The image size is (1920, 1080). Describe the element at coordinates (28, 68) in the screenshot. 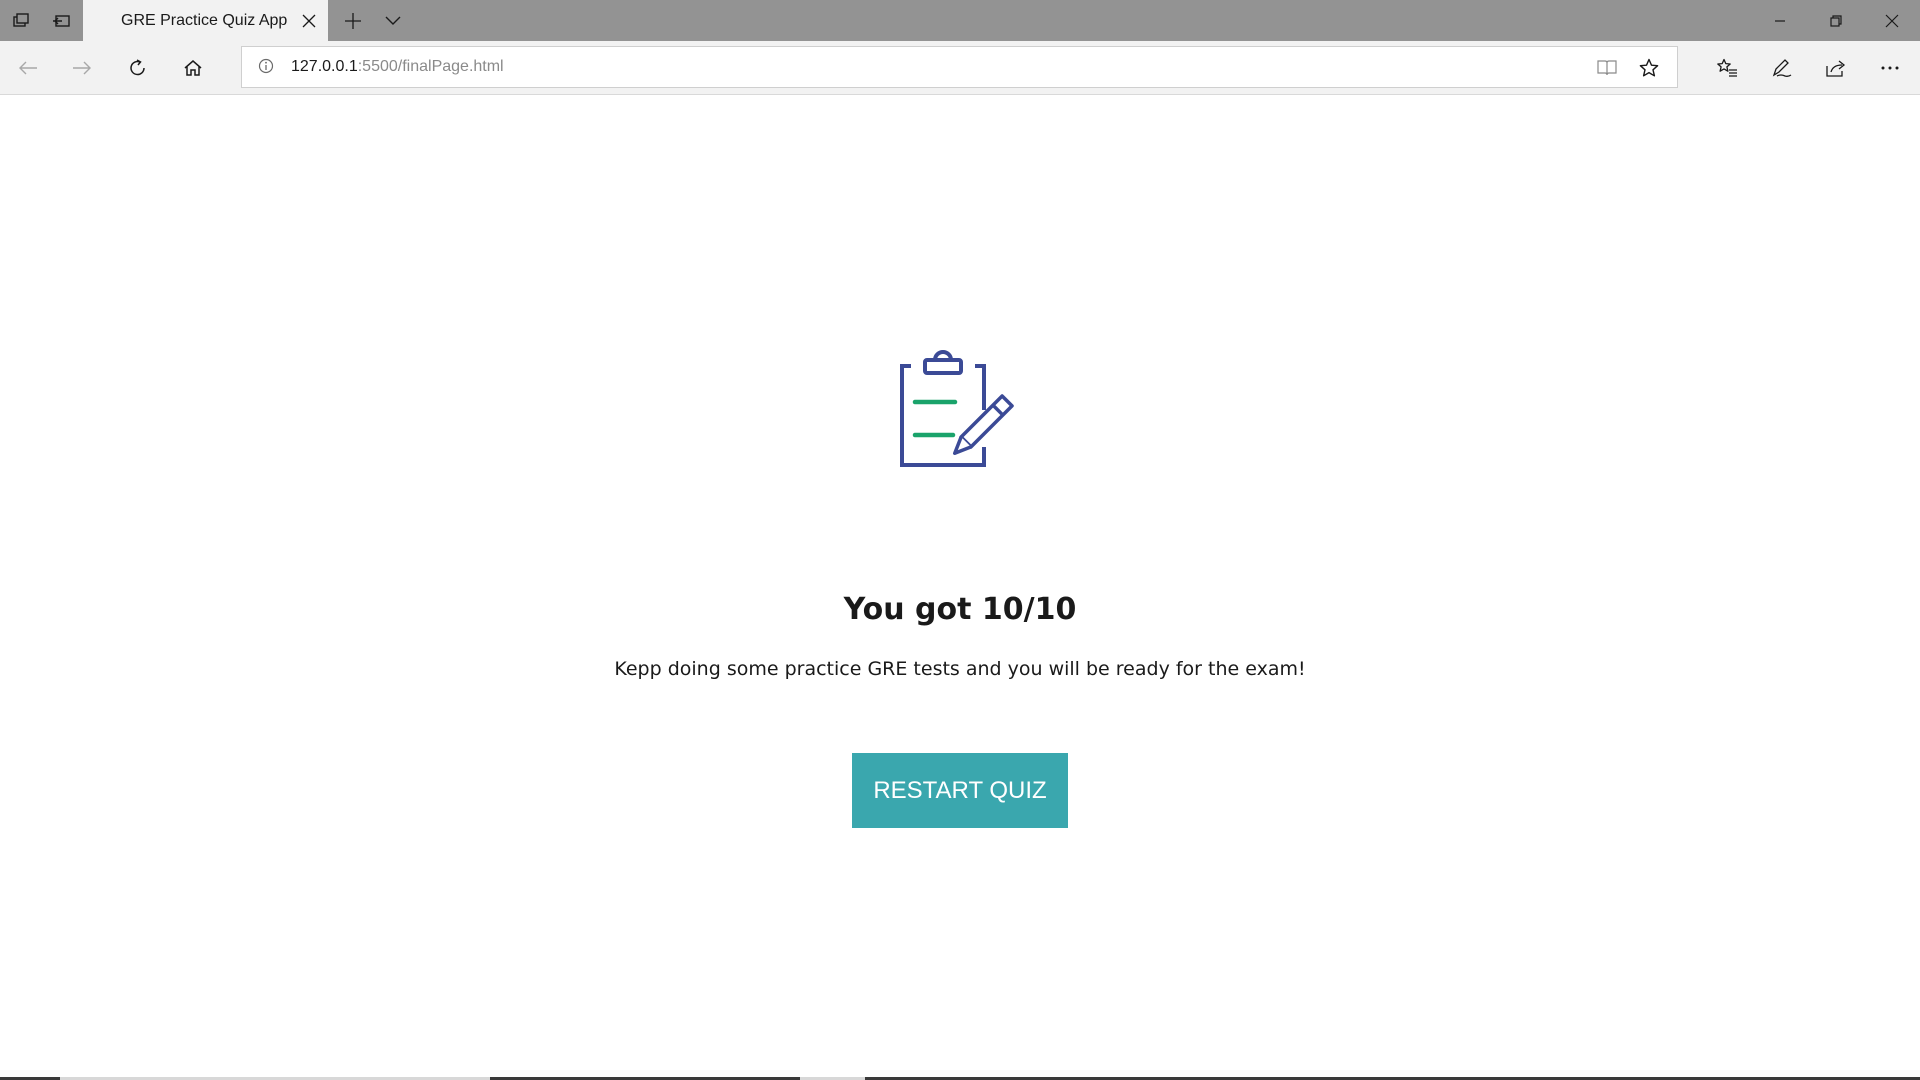

I see `back-arrow-icon` at that location.